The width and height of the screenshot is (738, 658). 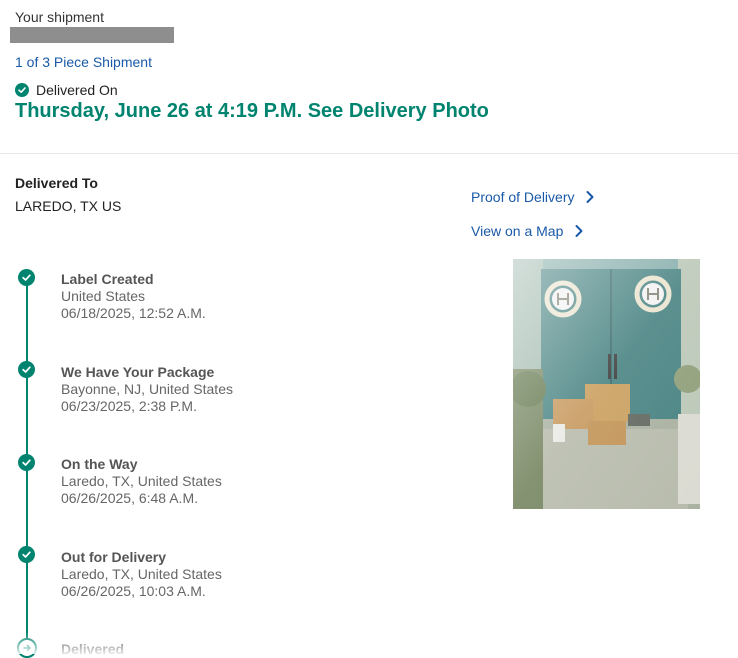 I want to click on step-datetime: 06/26/2025, 6:48 A.M., so click(x=129, y=498).